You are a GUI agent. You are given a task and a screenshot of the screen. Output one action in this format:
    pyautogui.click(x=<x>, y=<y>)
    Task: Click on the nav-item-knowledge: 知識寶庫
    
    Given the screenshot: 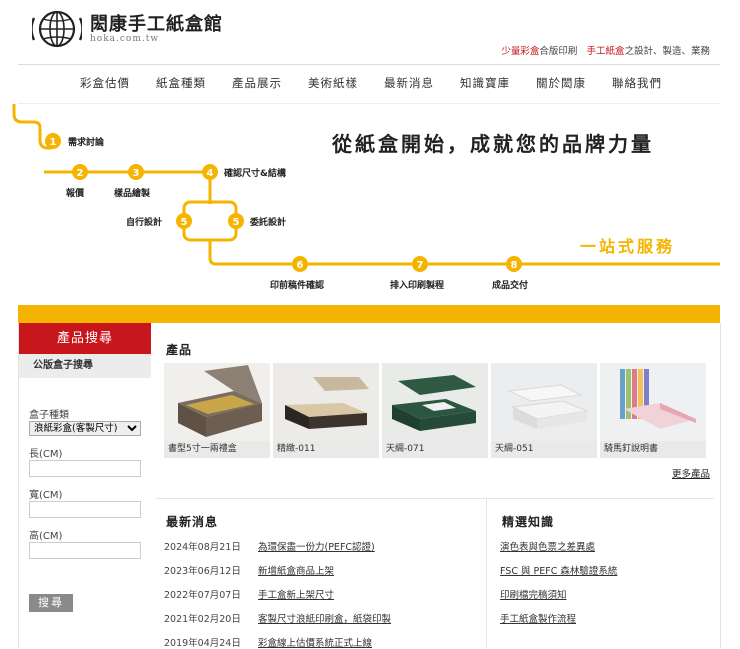 What is the action you would take?
    pyautogui.click(x=498, y=83)
    